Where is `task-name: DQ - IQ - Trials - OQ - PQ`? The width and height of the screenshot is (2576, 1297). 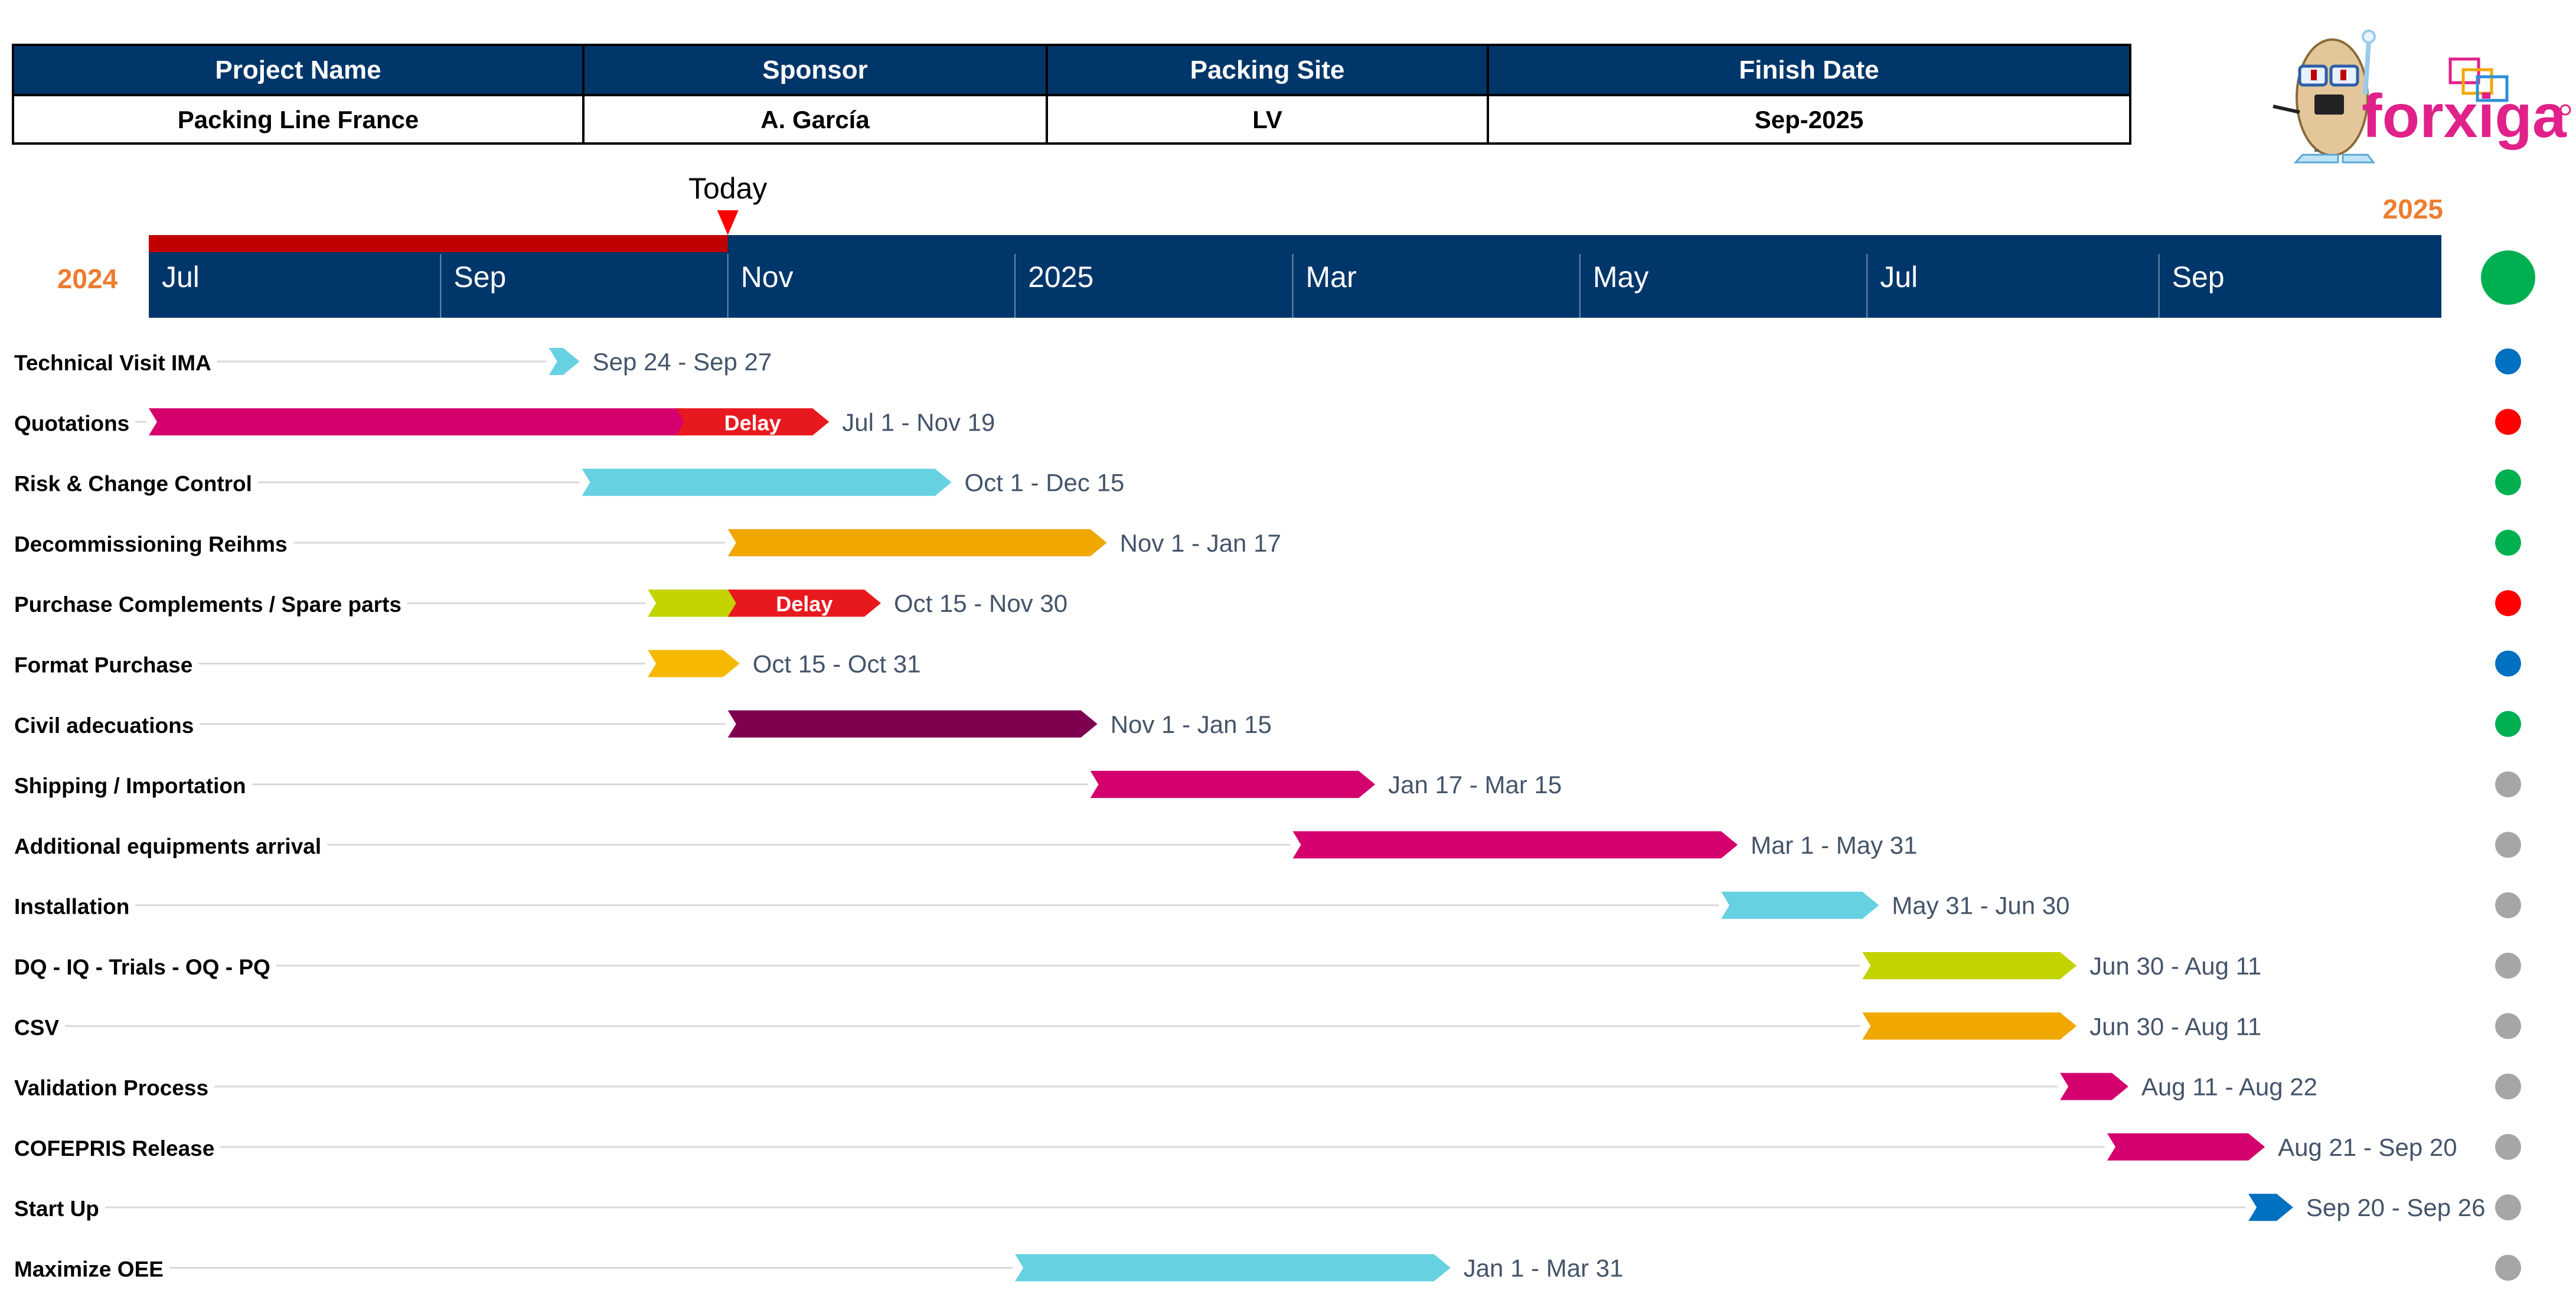
task-name: DQ - IQ - Trials - OQ - PQ is located at coordinates (142, 967).